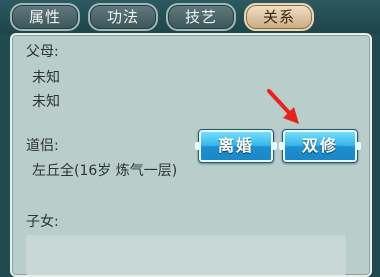  I want to click on parents-label: 父母:, so click(42, 52).